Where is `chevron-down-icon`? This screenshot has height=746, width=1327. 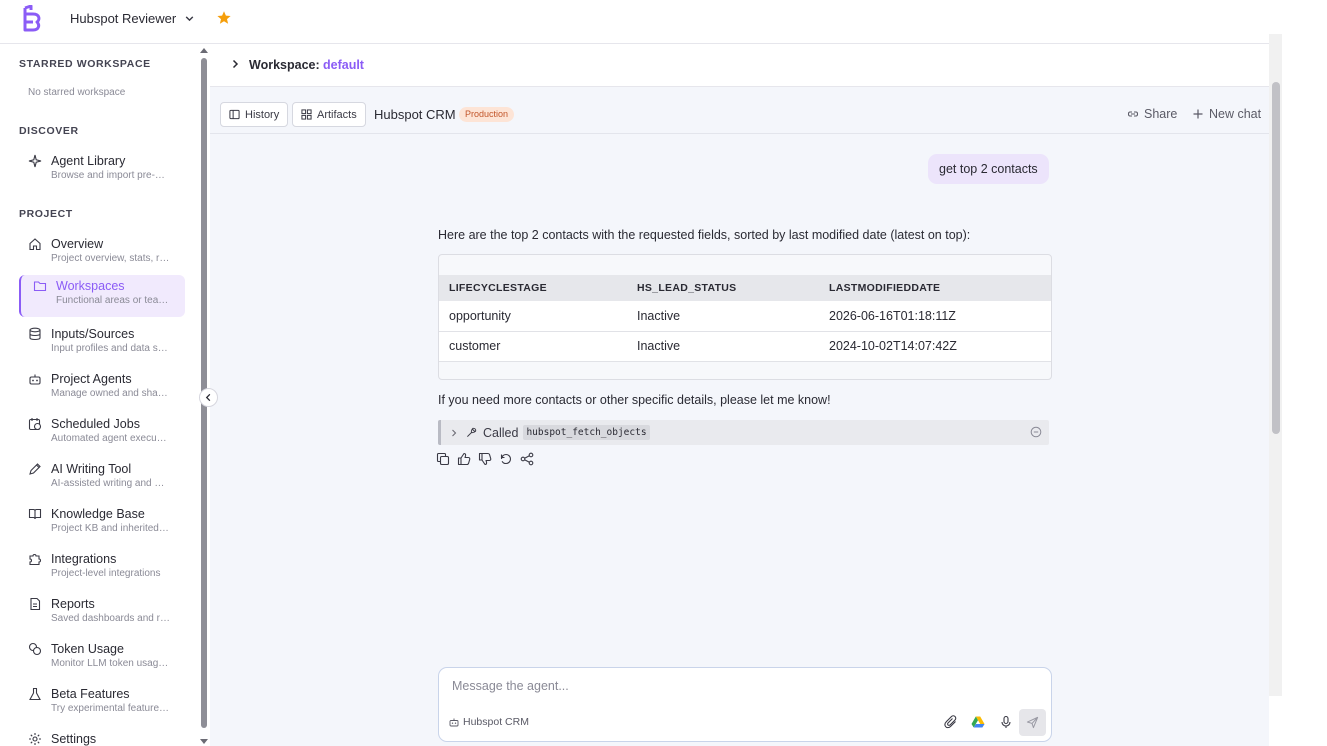
chevron-down-icon is located at coordinates (189, 19).